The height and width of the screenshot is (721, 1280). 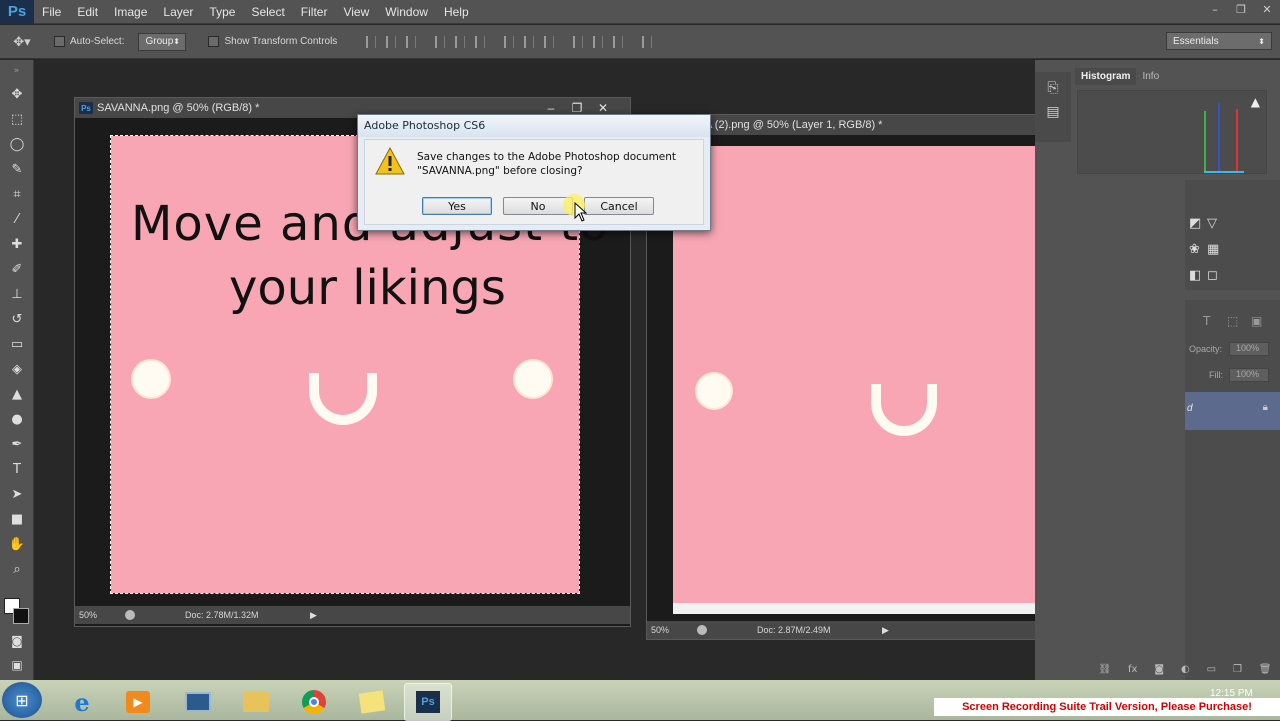 I want to click on media-taskbar-button: ▶, so click(x=138, y=702).